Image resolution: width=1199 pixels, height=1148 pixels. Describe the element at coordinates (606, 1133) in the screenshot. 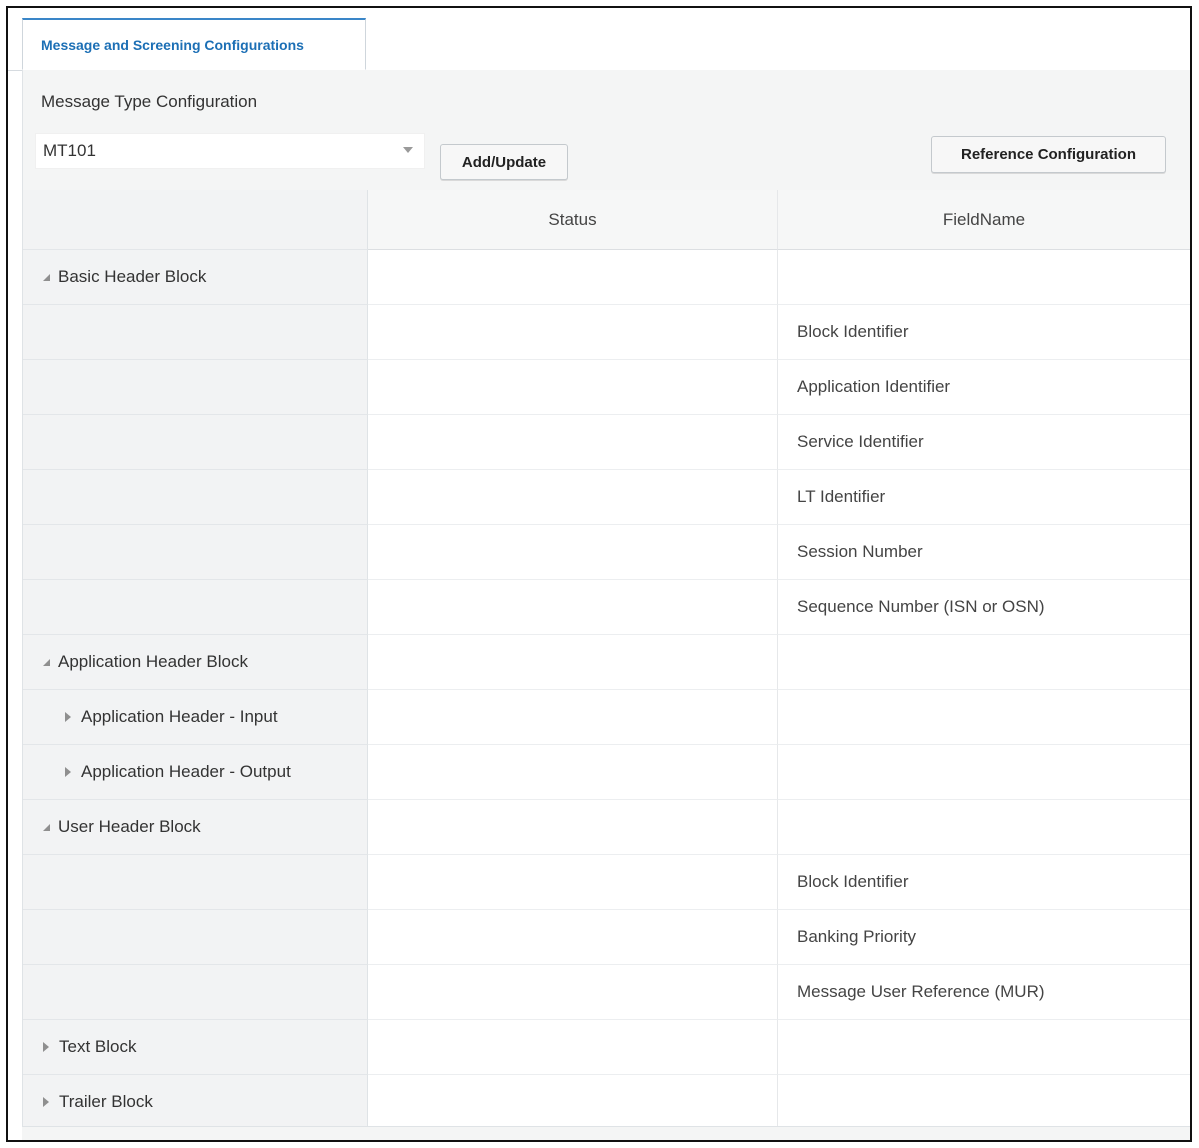

I see `table-footer` at that location.